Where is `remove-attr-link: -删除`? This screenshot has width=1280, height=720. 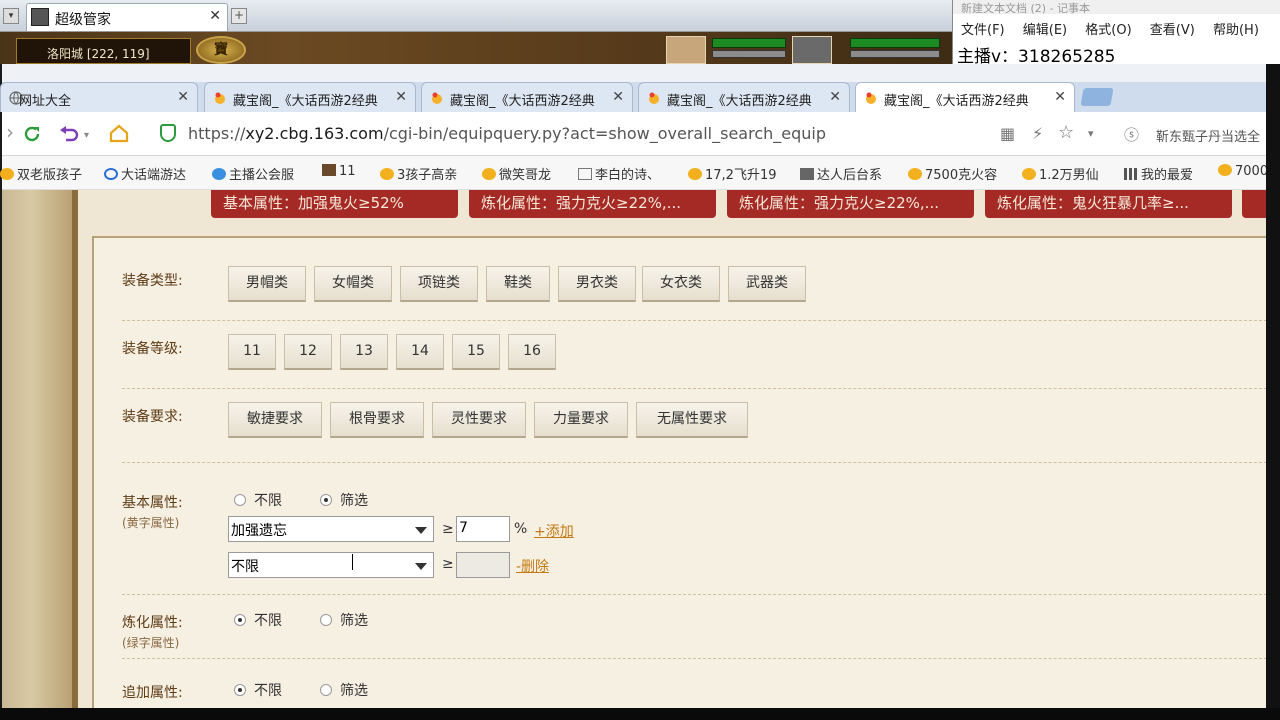 remove-attr-link: -删除 is located at coordinates (532, 566).